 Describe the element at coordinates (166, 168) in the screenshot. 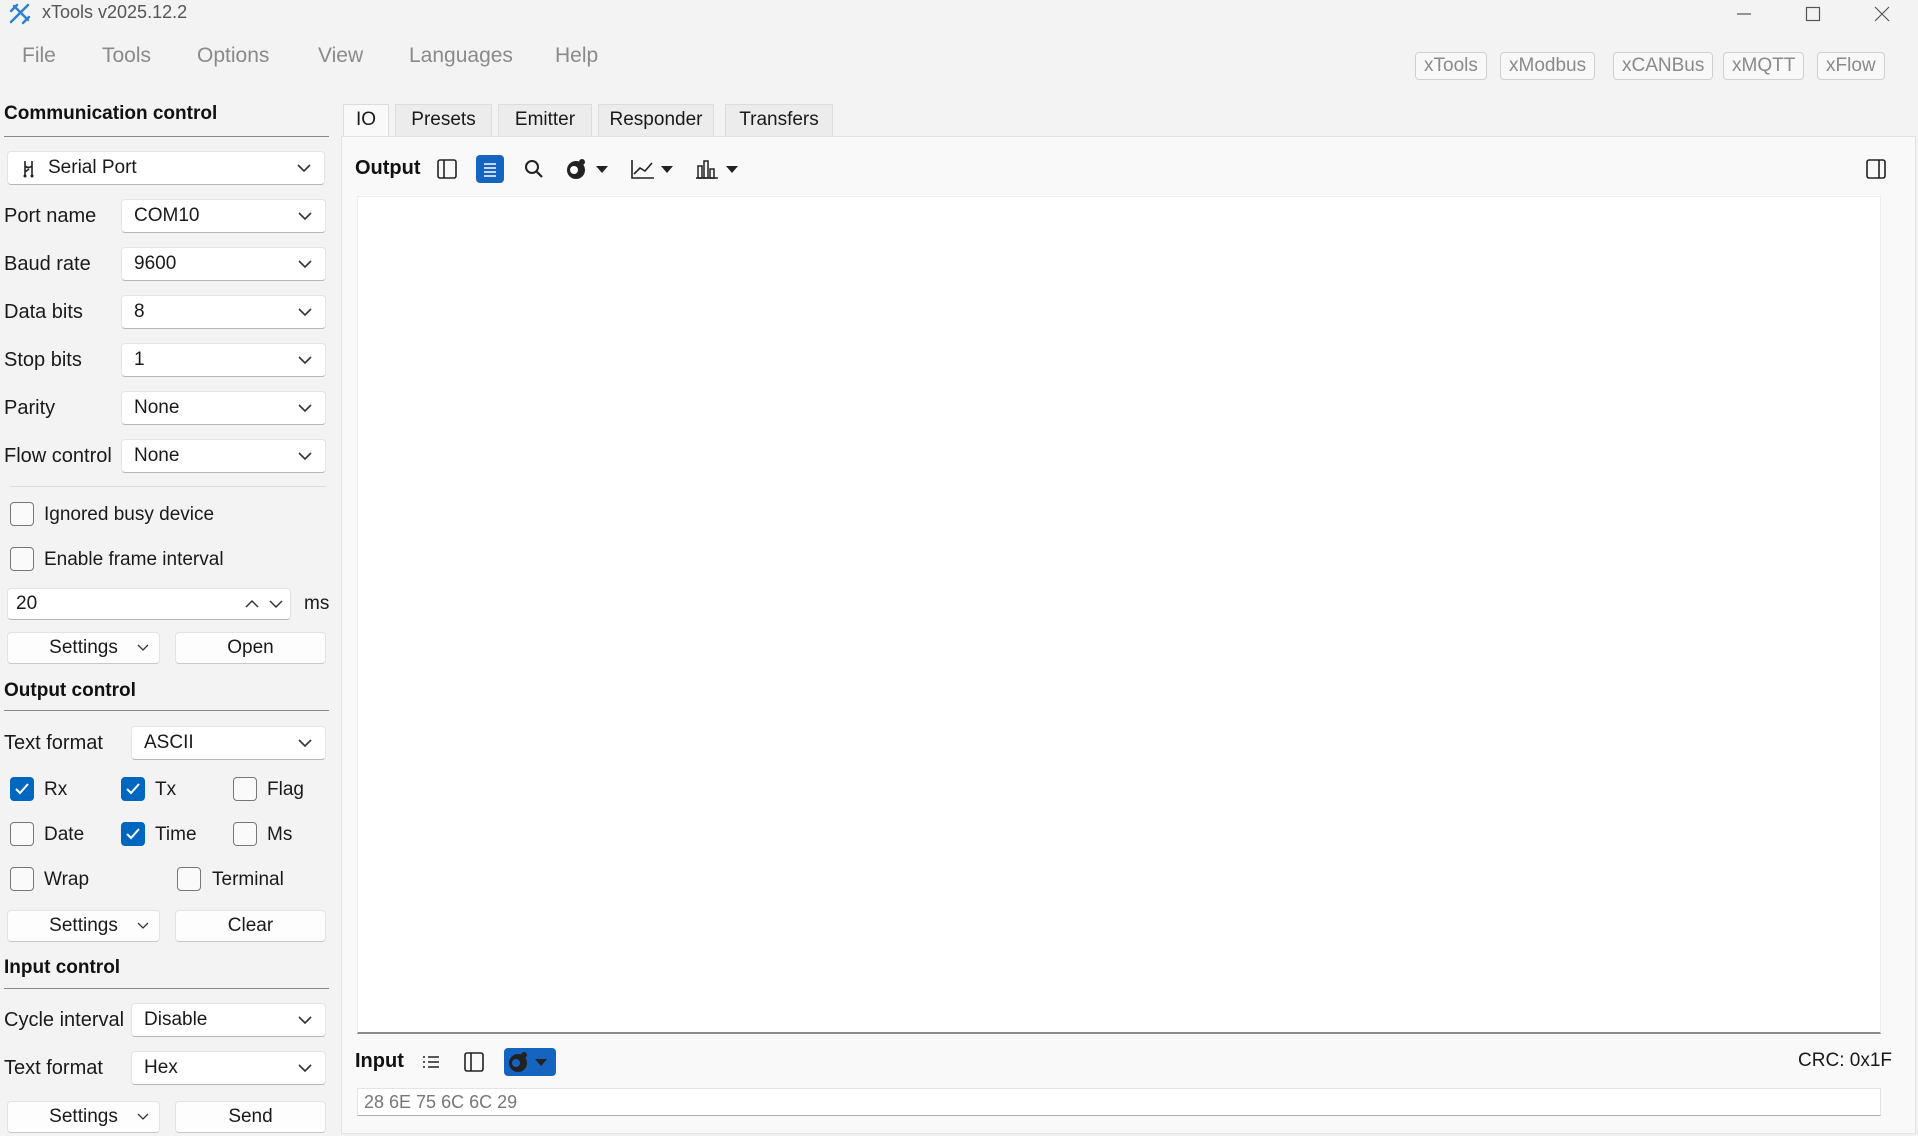

I see `device-type-select: Serial Port` at that location.